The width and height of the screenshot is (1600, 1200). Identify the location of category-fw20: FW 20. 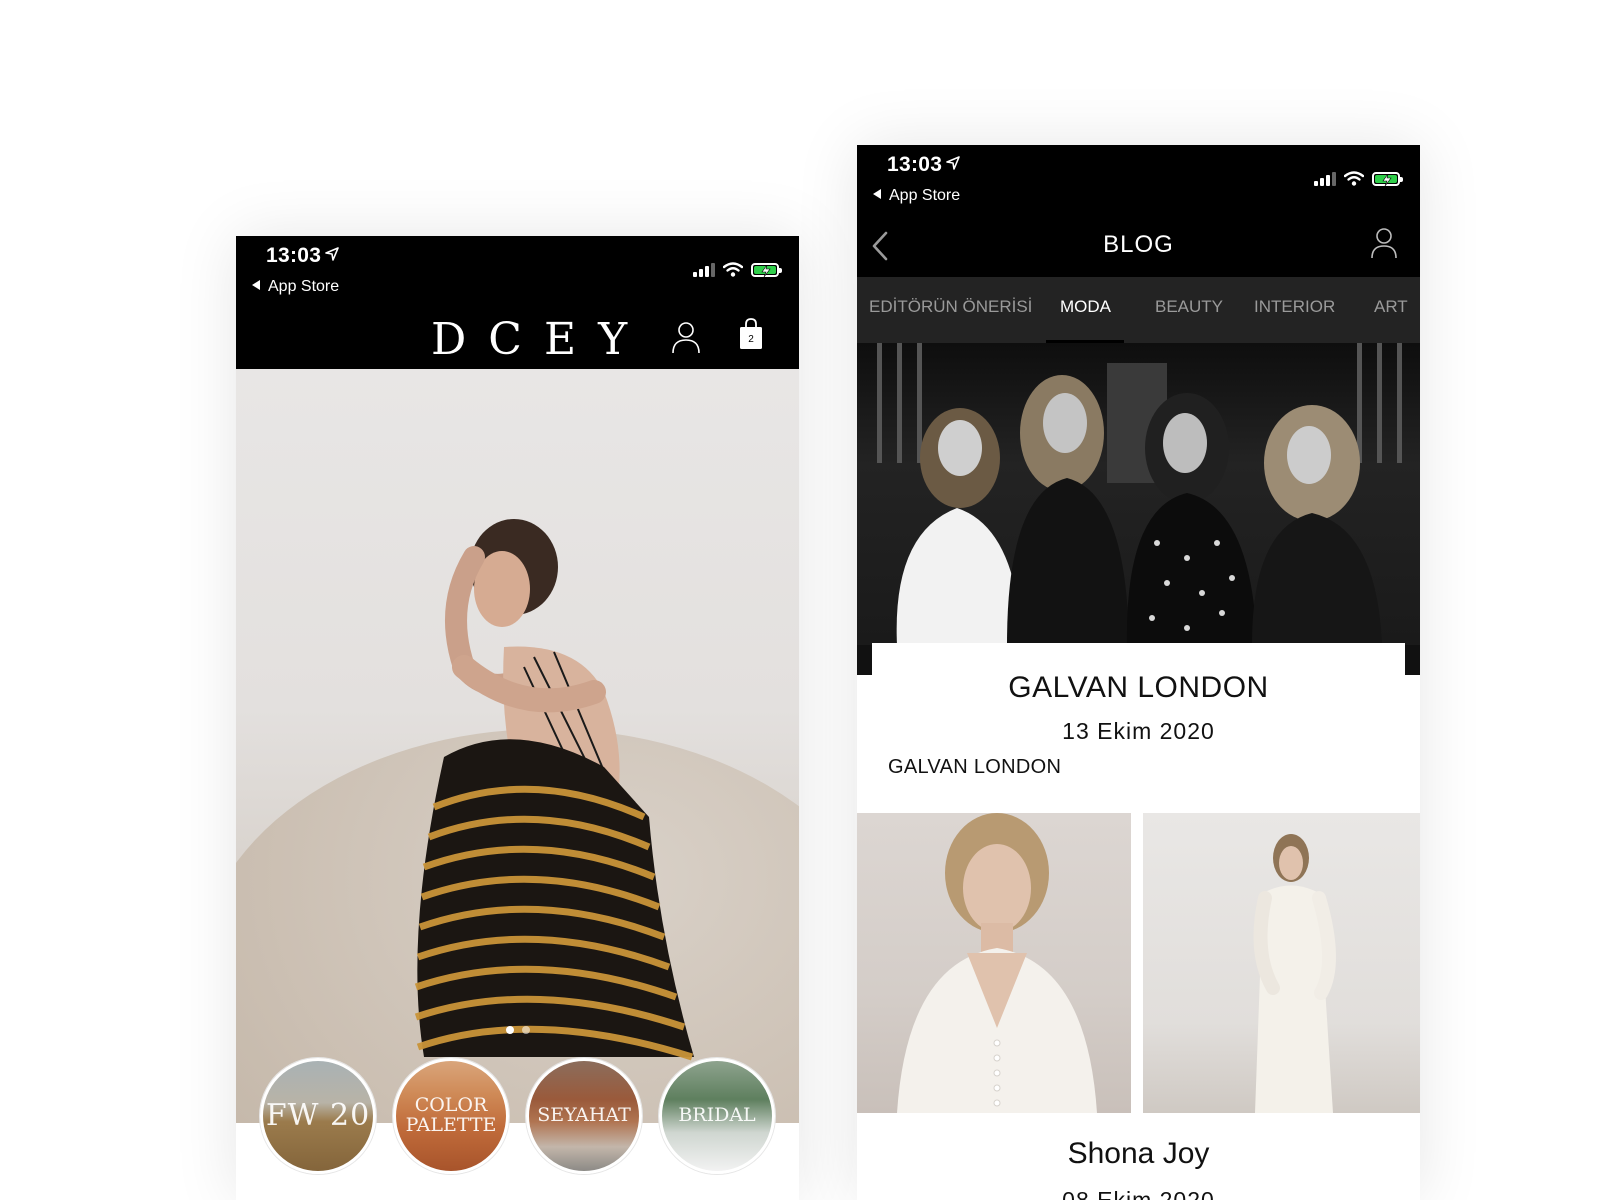
(318, 1116).